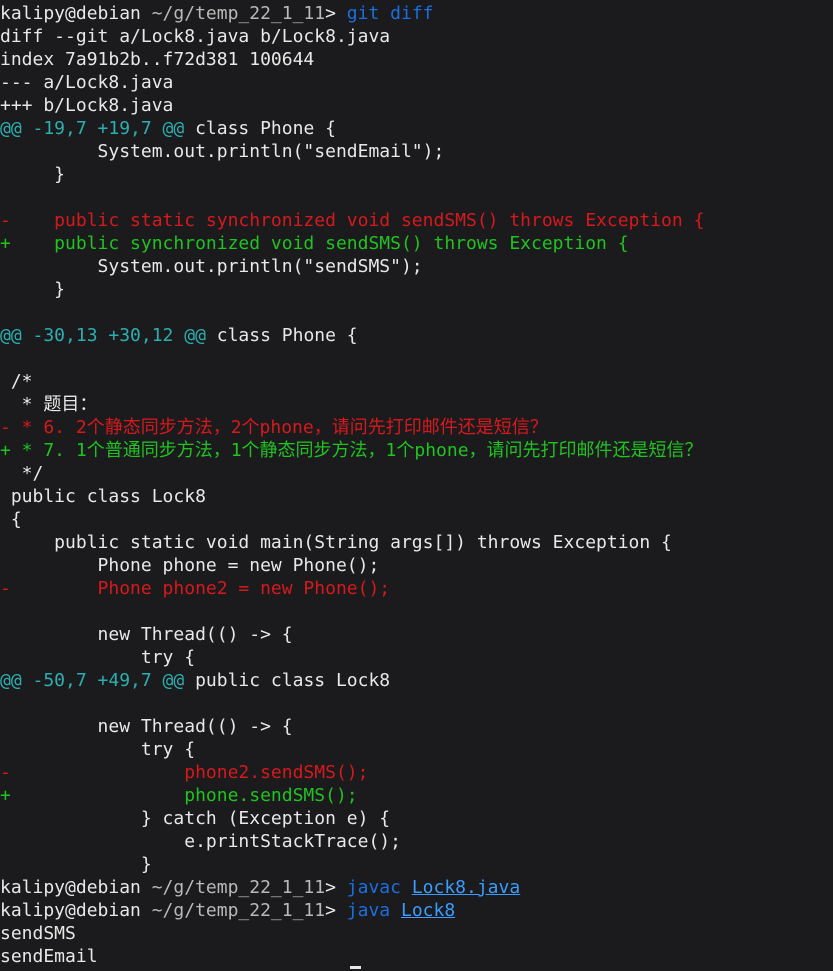  Describe the element at coordinates (200, 841) in the screenshot. I see `line-text: e.printStackTrace();` at that location.